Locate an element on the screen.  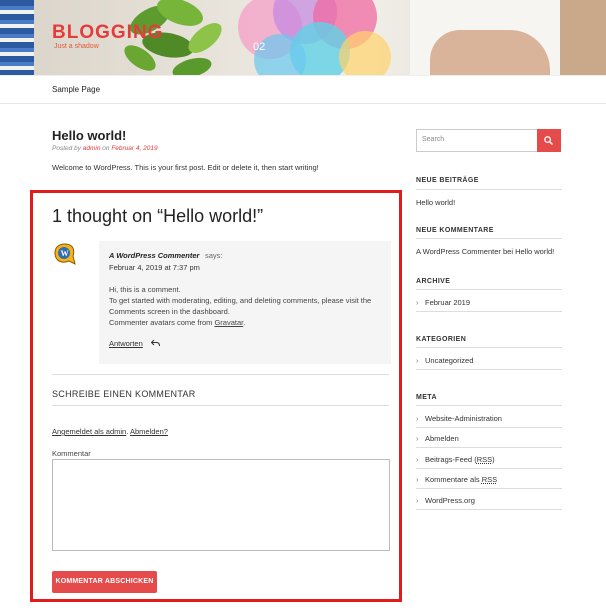
widget-title-recent-comments: NEUE KOMMENTARE is located at coordinates (455, 230).